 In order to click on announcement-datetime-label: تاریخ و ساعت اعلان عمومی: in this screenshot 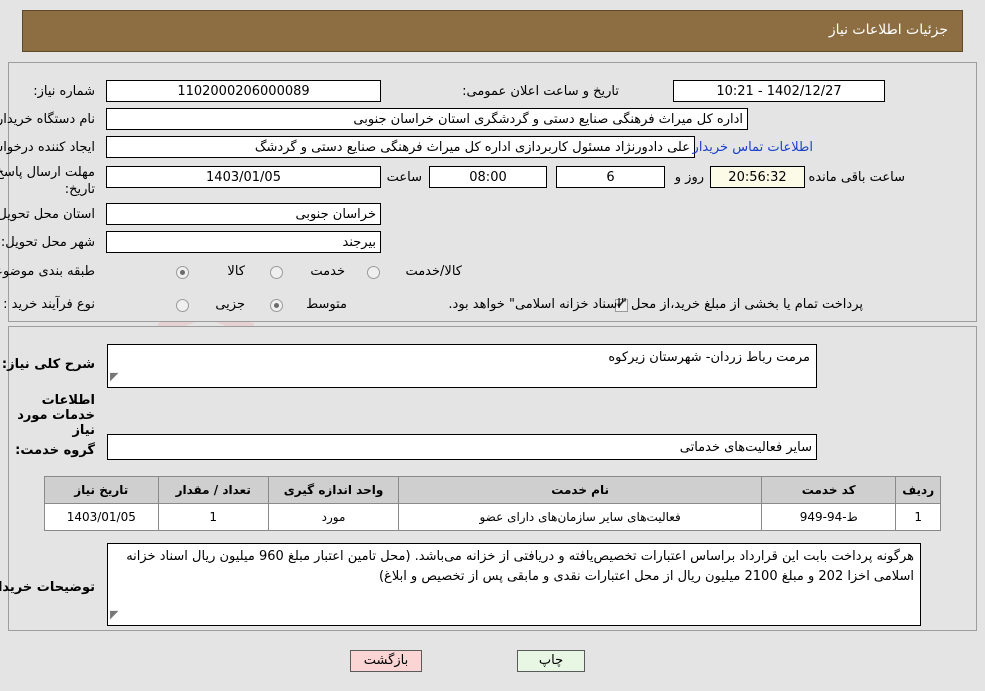, I will do `click(540, 91)`.